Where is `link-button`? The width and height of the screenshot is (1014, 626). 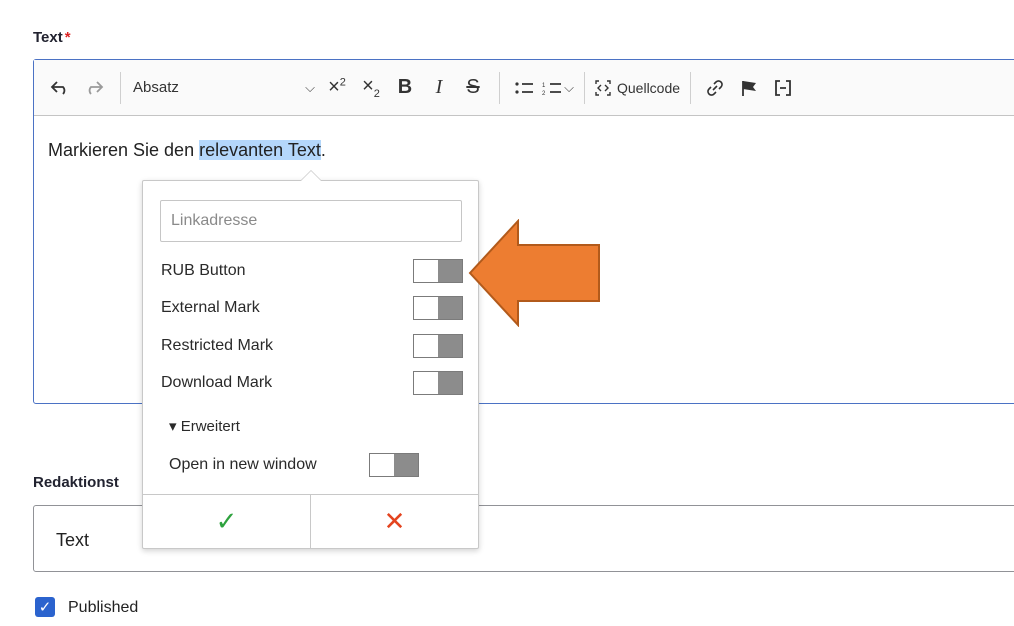
link-button is located at coordinates (715, 88).